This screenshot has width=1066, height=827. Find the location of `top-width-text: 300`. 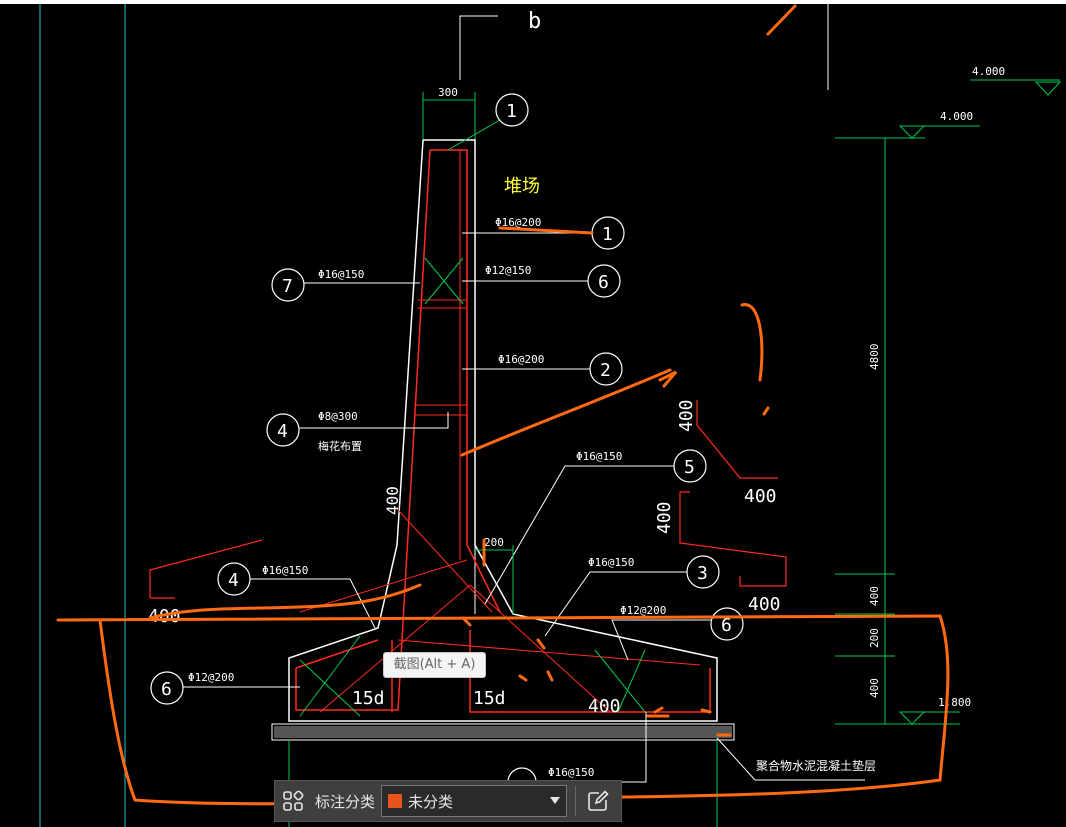

top-width-text: 300 is located at coordinates (448, 92).